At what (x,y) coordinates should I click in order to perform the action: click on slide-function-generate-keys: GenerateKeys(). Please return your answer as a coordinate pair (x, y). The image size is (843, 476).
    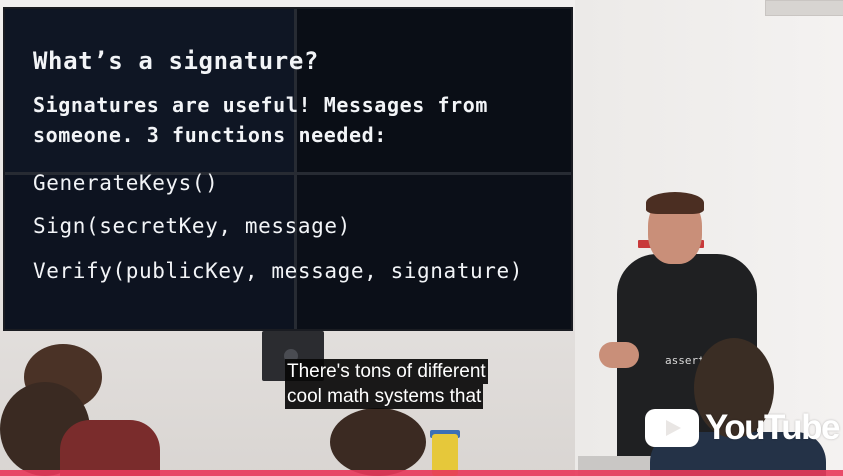
    Looking at the image, I should click on (126, 183).